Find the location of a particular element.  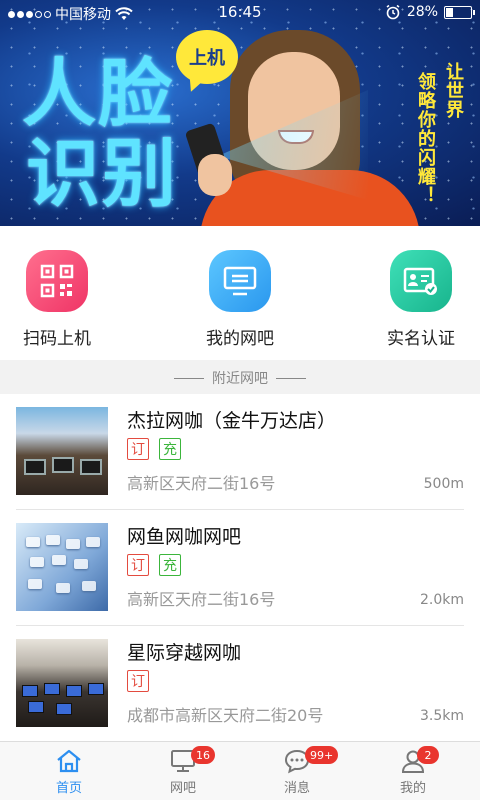

section-title: 附近网吧 is located at coordinates (240, 379).